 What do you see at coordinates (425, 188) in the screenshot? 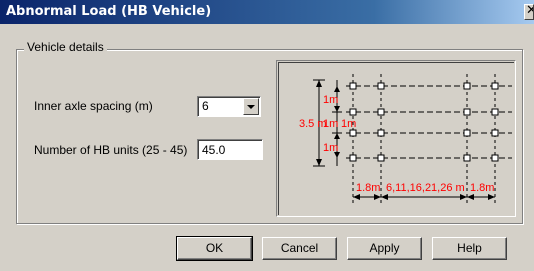
I see `diagram-middle-spacing-label: 6,11,16,21,26 m` at bounding box center [425, 188].